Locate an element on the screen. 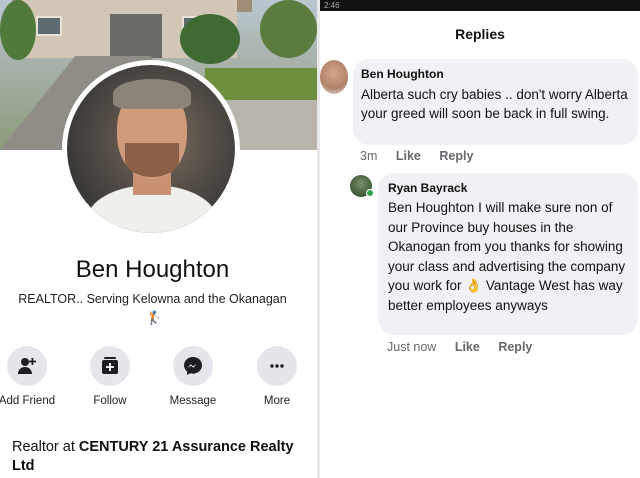  add-friend-button: Add Friend is located at coordinates (31, 376).